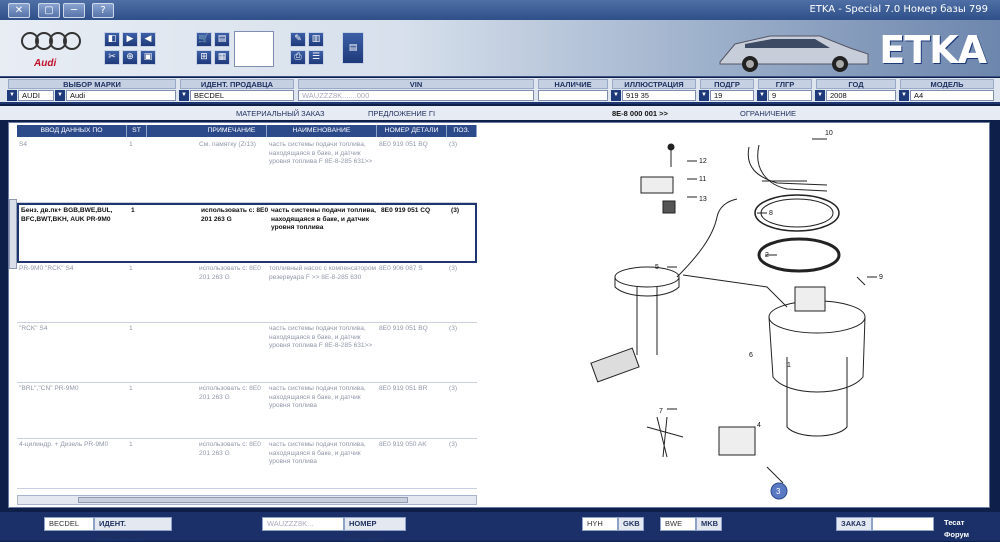 Image resolution: width=1000 pixels, height=542 pixels. What do you see at coordinates (794, 53) in the screenshot?
I see `car-image` at bounding box center [794, 53].